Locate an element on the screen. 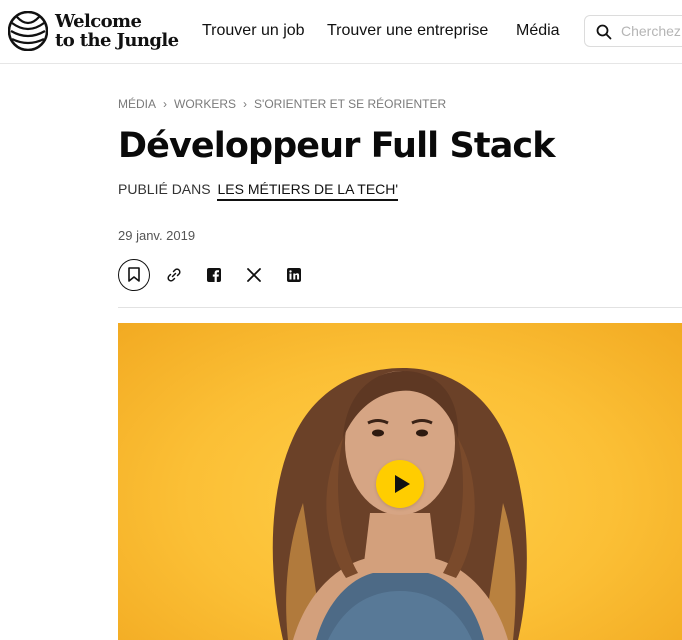 The image size is (682, 640). breadcrumb-orientation: S'ORIENTER ET SE RÉORIENTER is located at coordinates (350, 104).